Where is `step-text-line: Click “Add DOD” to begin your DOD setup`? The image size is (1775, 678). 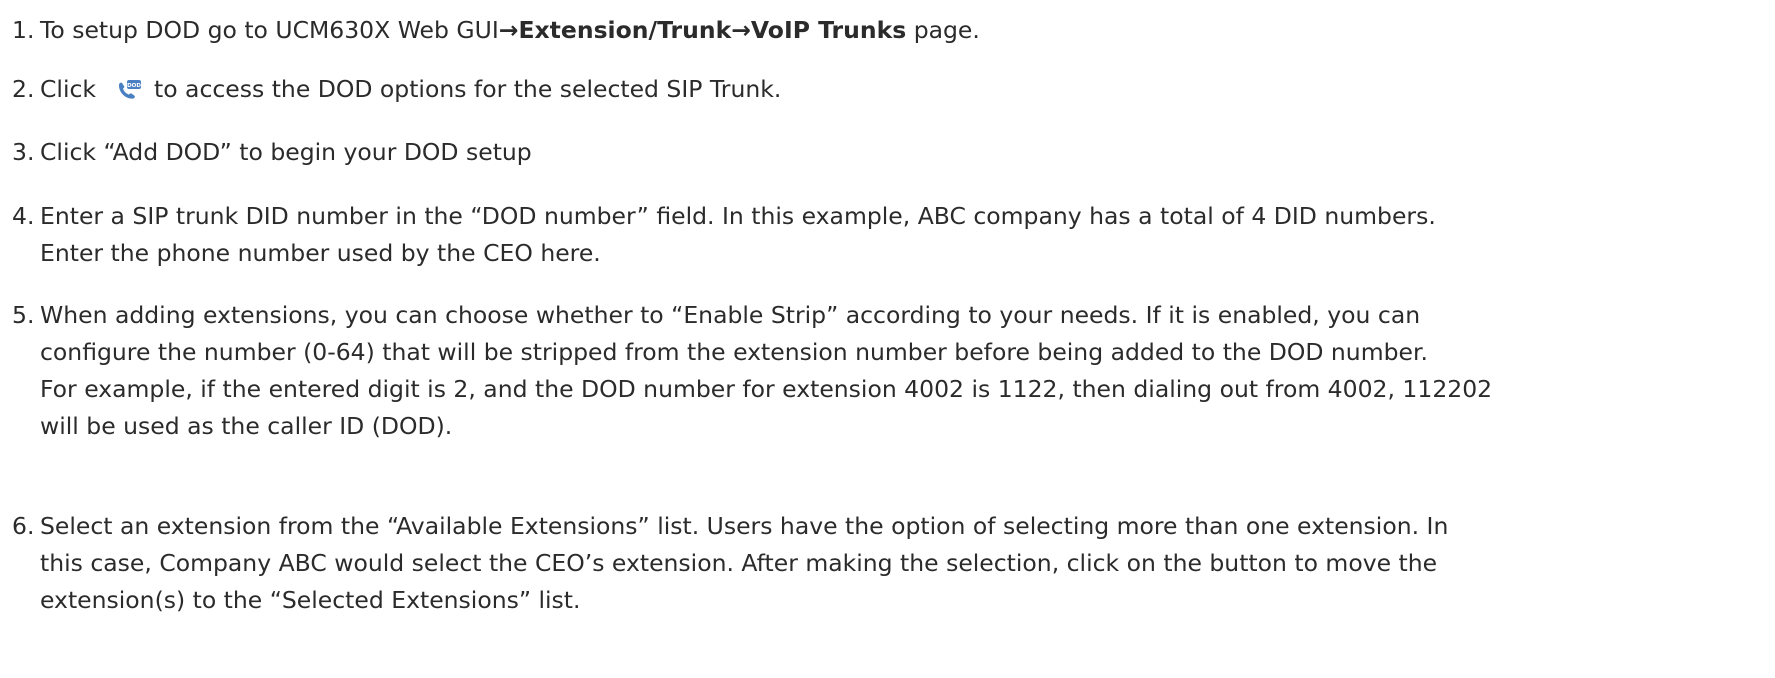
step-text-line: Click “Add DOD” to begin your DOD setup is located at coordinates (286, 152).